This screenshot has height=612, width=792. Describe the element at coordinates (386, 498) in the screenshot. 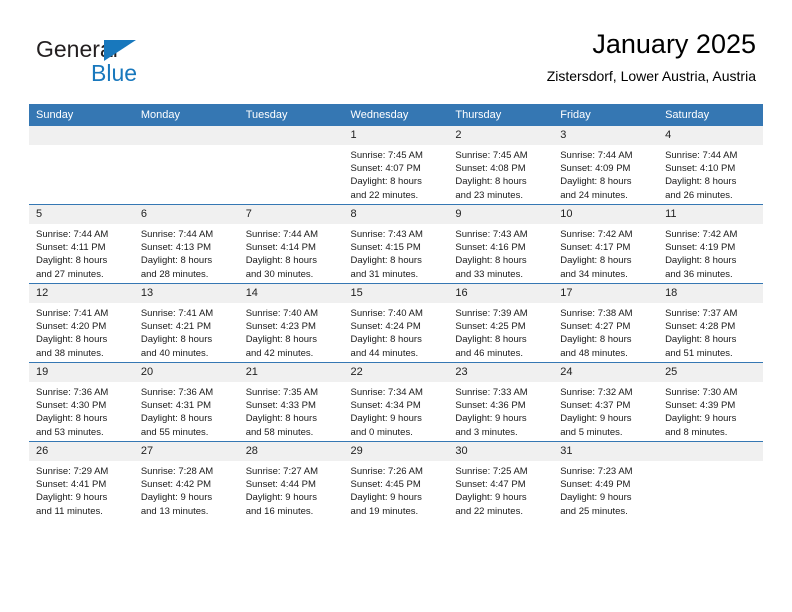

I see `daylight-line-1: Daylight: 9 hours` at that location.